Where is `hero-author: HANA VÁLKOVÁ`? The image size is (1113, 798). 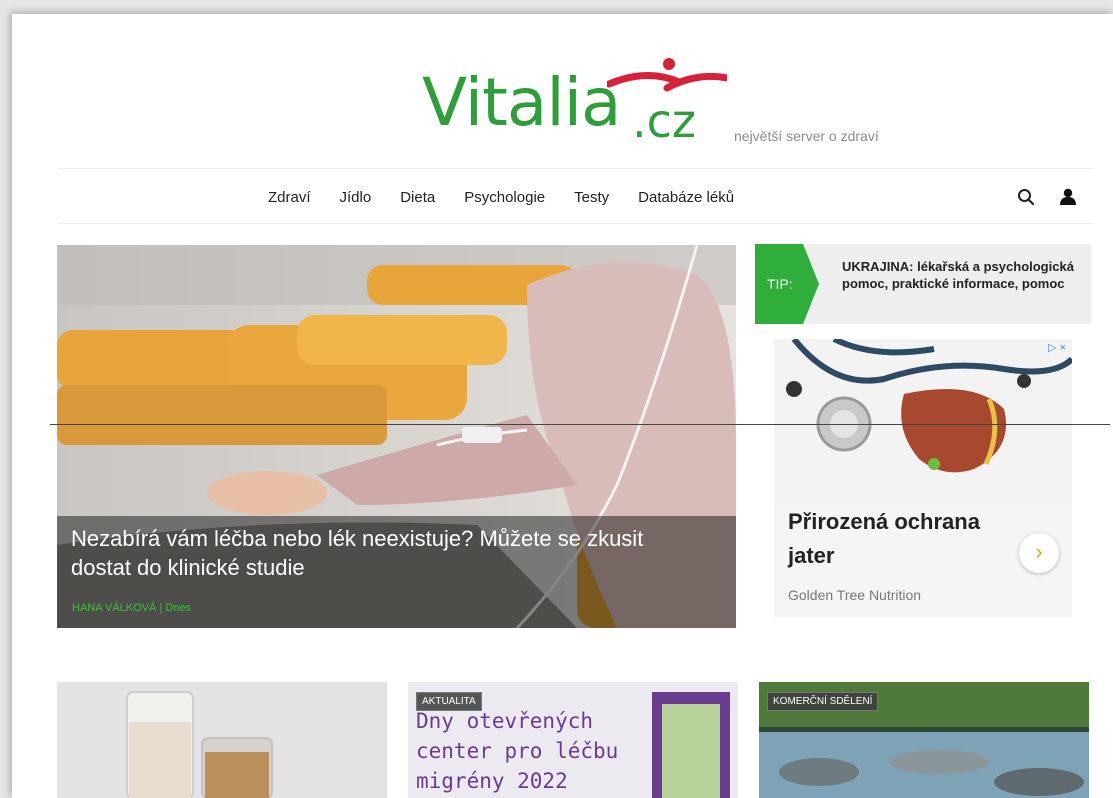 hero-author: HANA VÁLKOVÁ is located at coordinates (114, 608).